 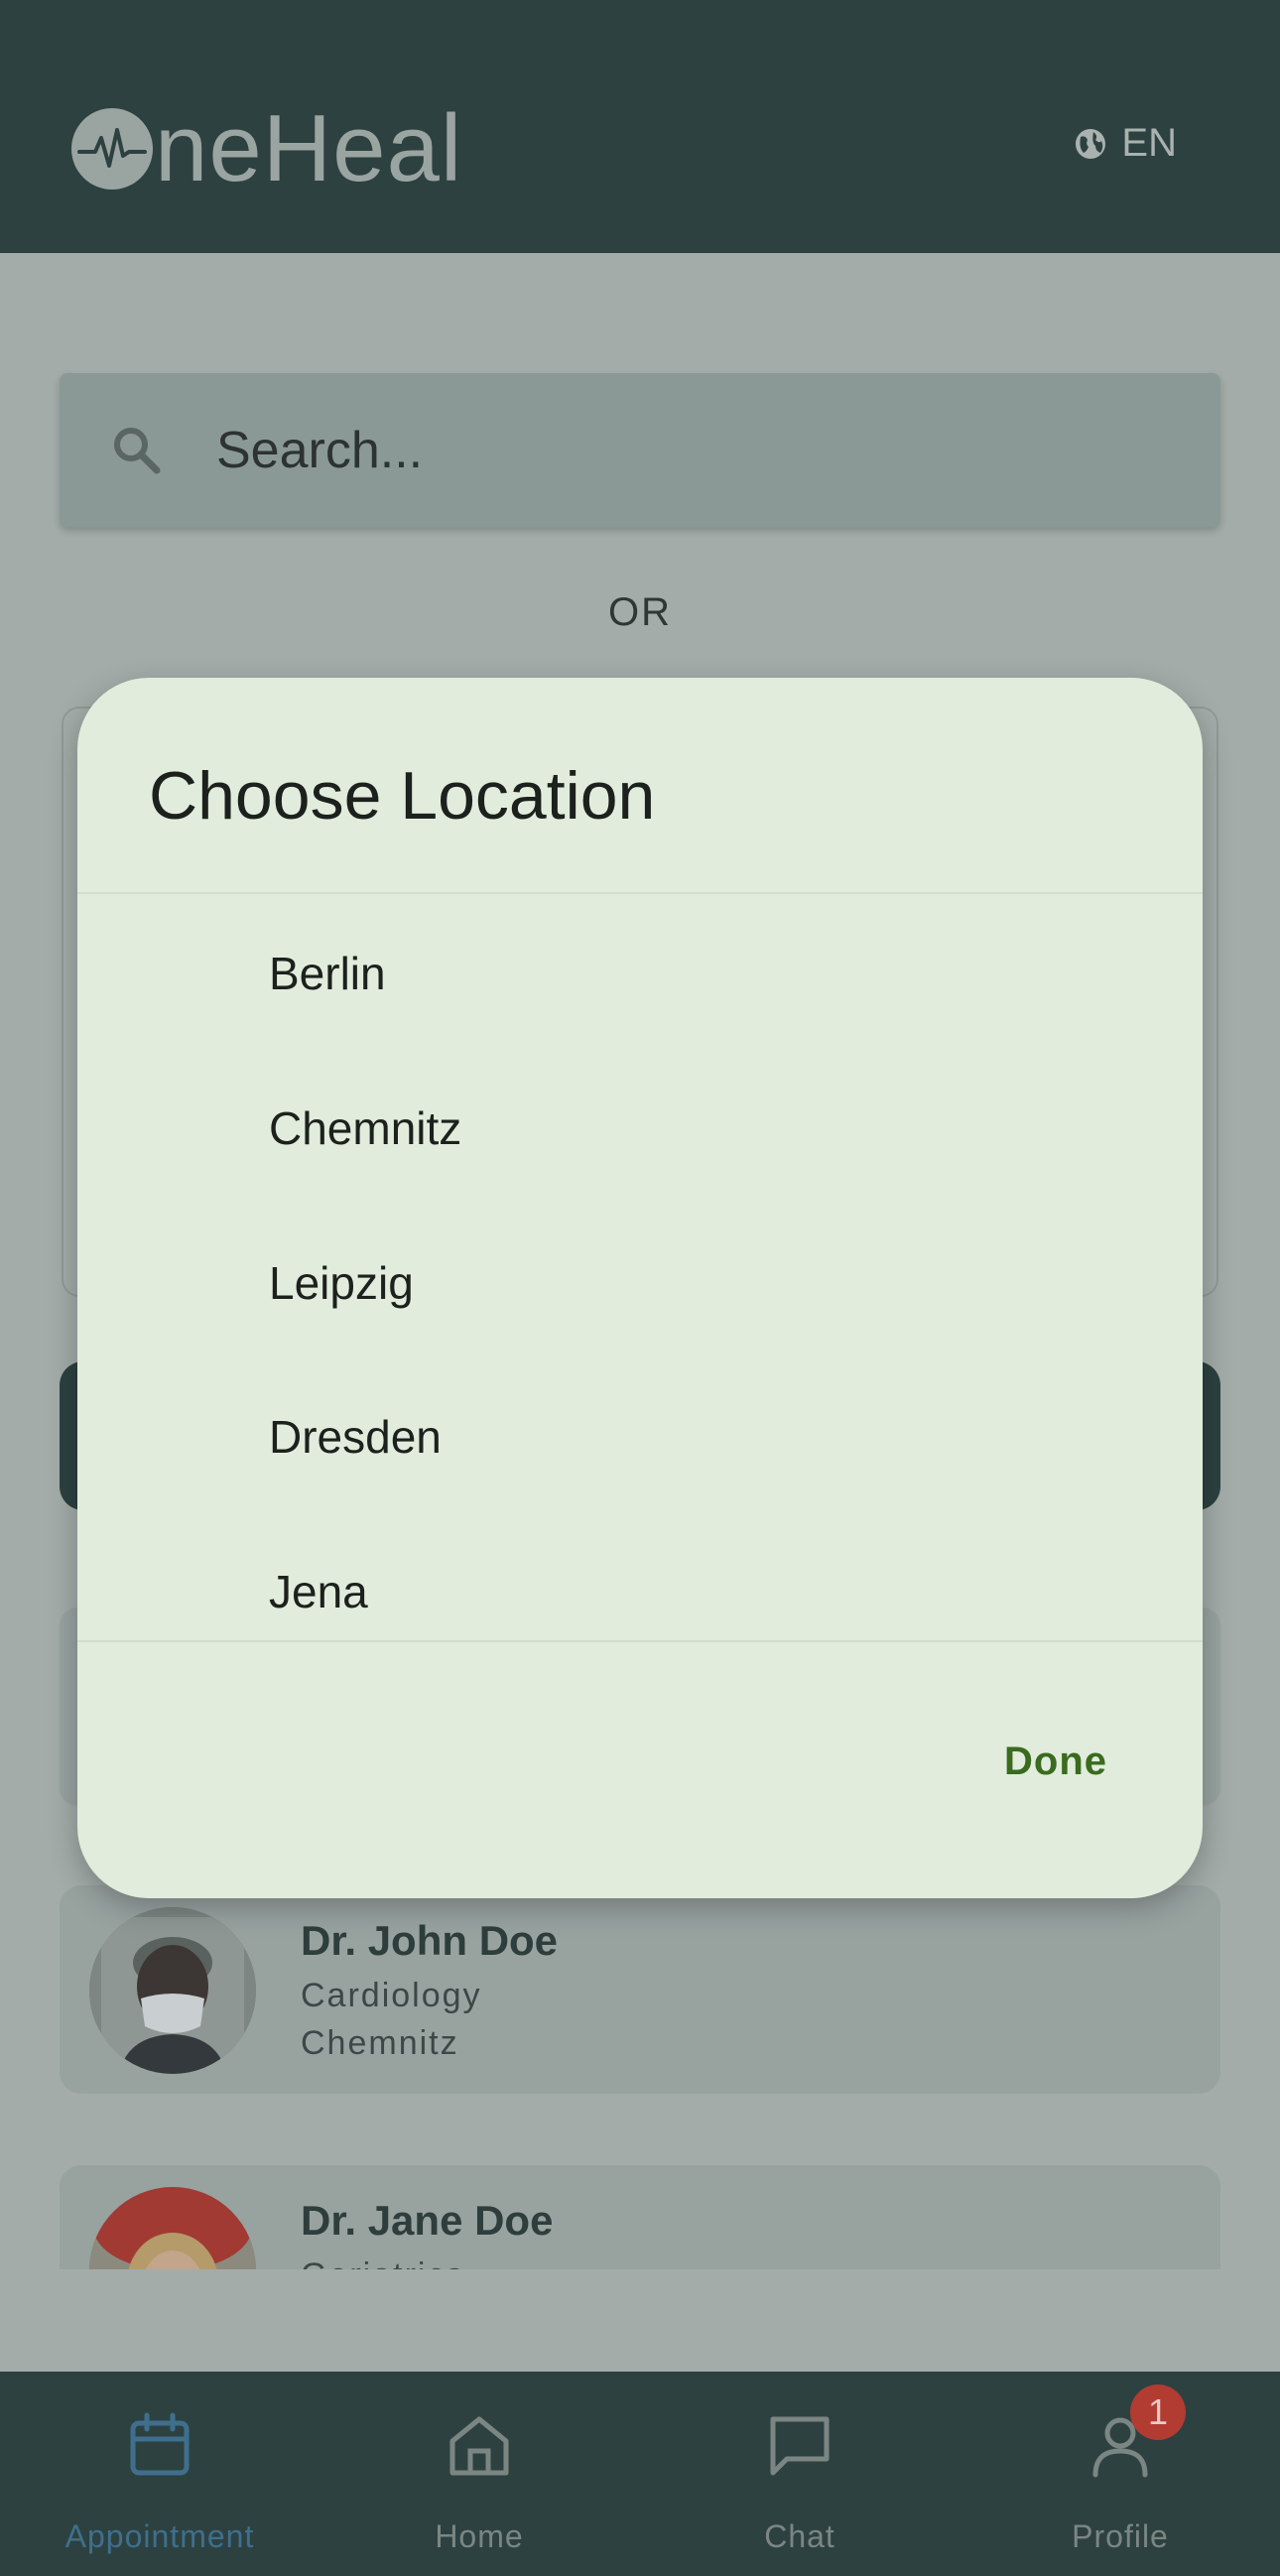 I want to click on logo-text: neHeal, so click(x=309, y=148).